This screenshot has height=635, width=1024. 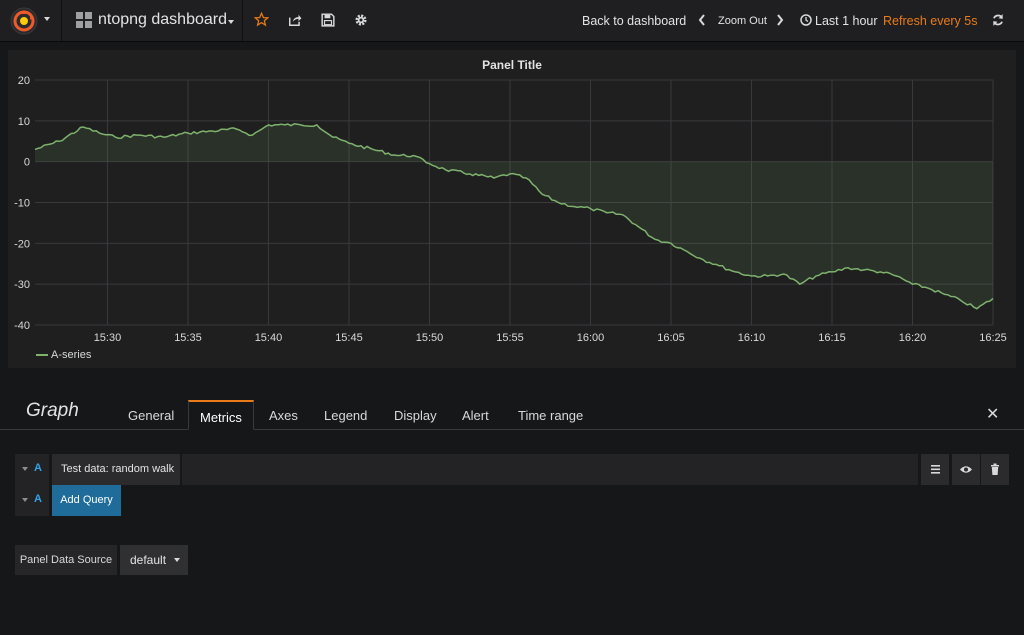 I want to click on x-tick-label: 15:30, so click(x=108, y=338).